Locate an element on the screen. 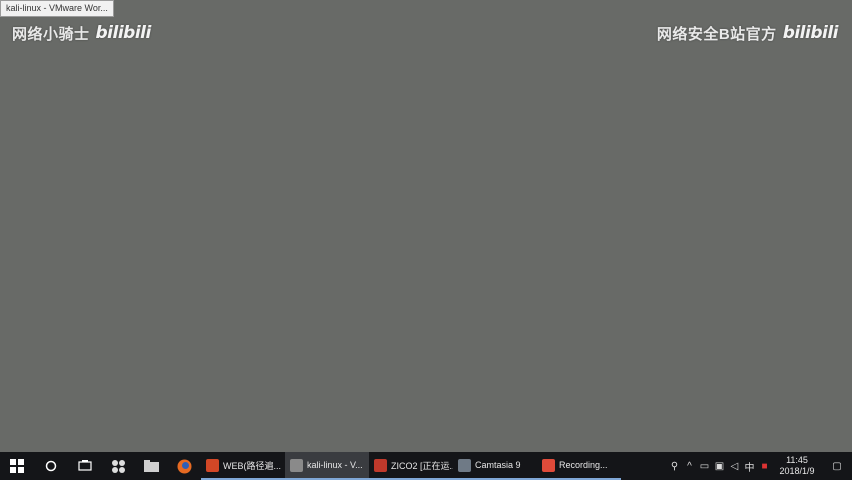 The width and height of the screenshot is (852, 480). watermark-right: 网络安全B站官方 bilibili is located at coordinates (747, 33).